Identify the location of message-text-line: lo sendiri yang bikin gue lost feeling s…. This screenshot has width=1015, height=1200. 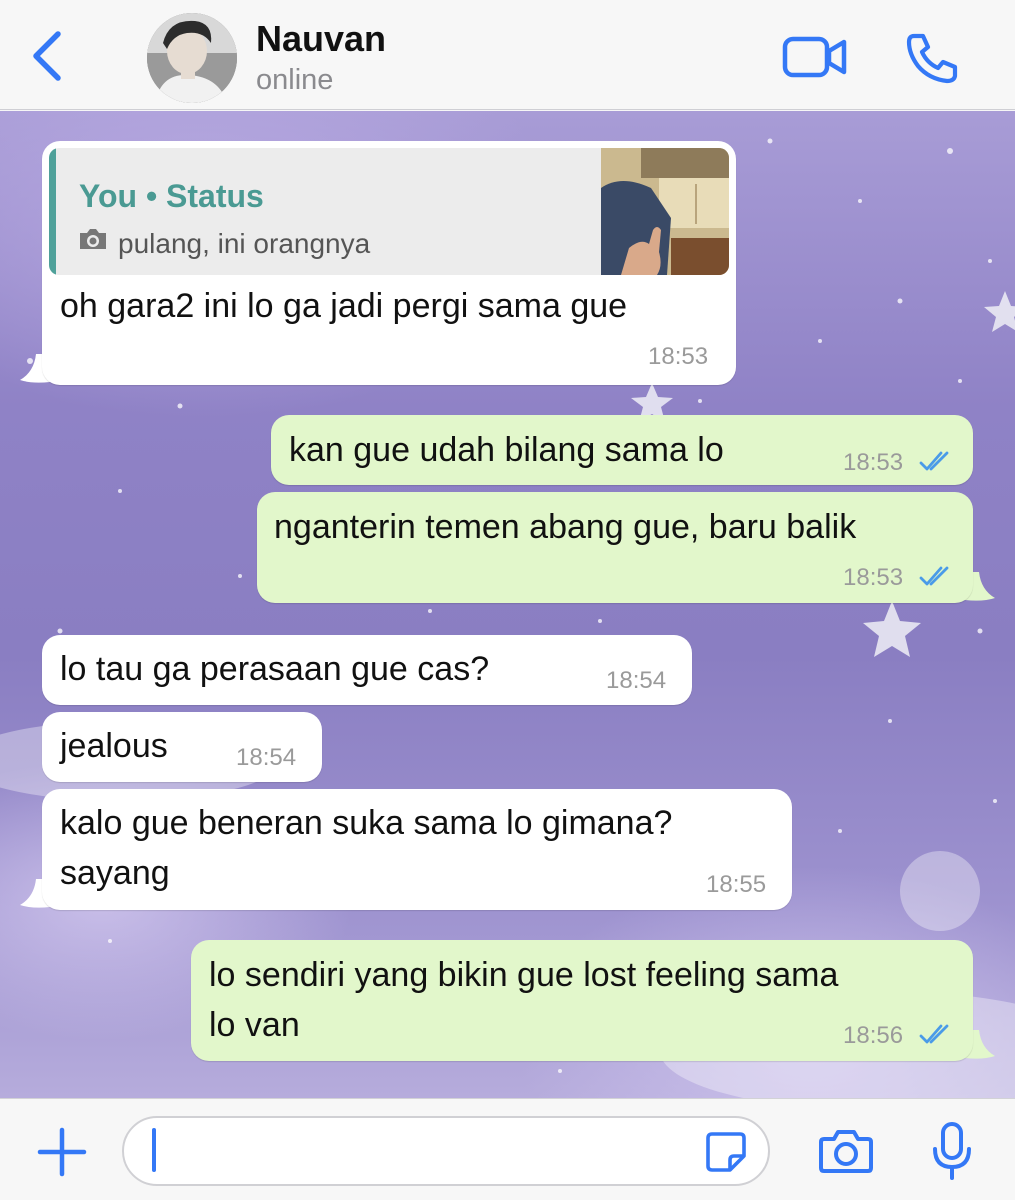
(524, 975).